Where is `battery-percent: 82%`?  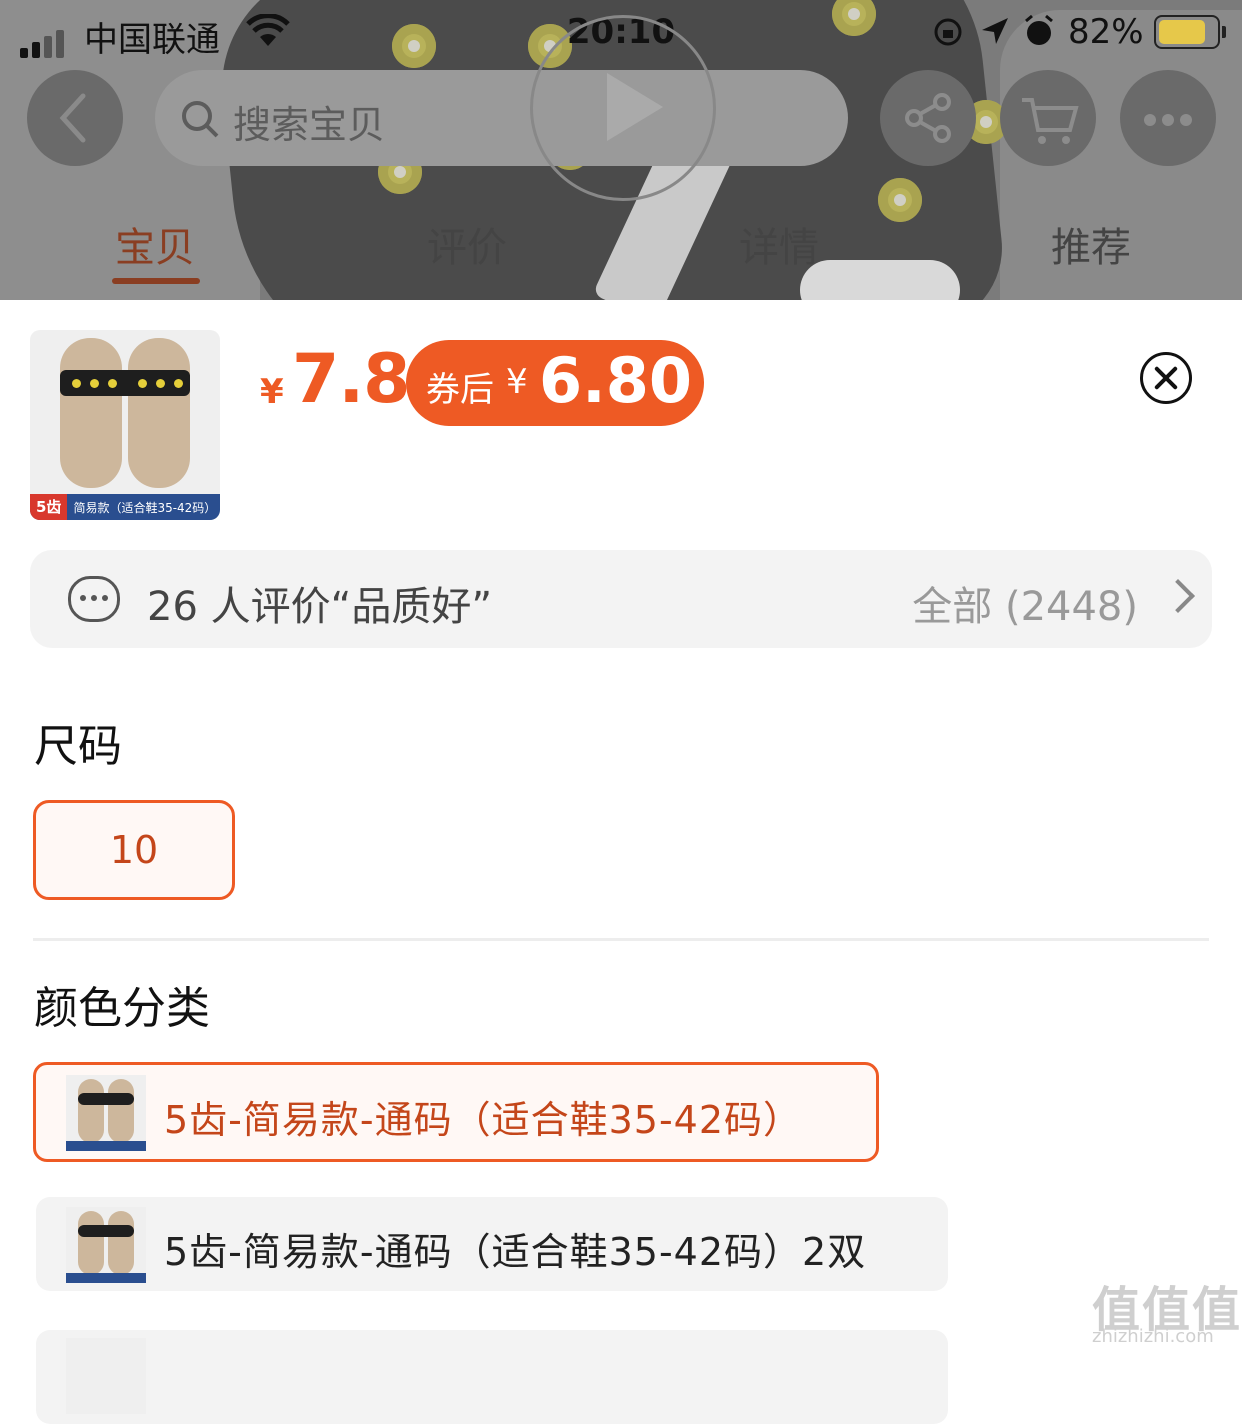
battery-percent: 82% is located at coordinates (1106, 32).